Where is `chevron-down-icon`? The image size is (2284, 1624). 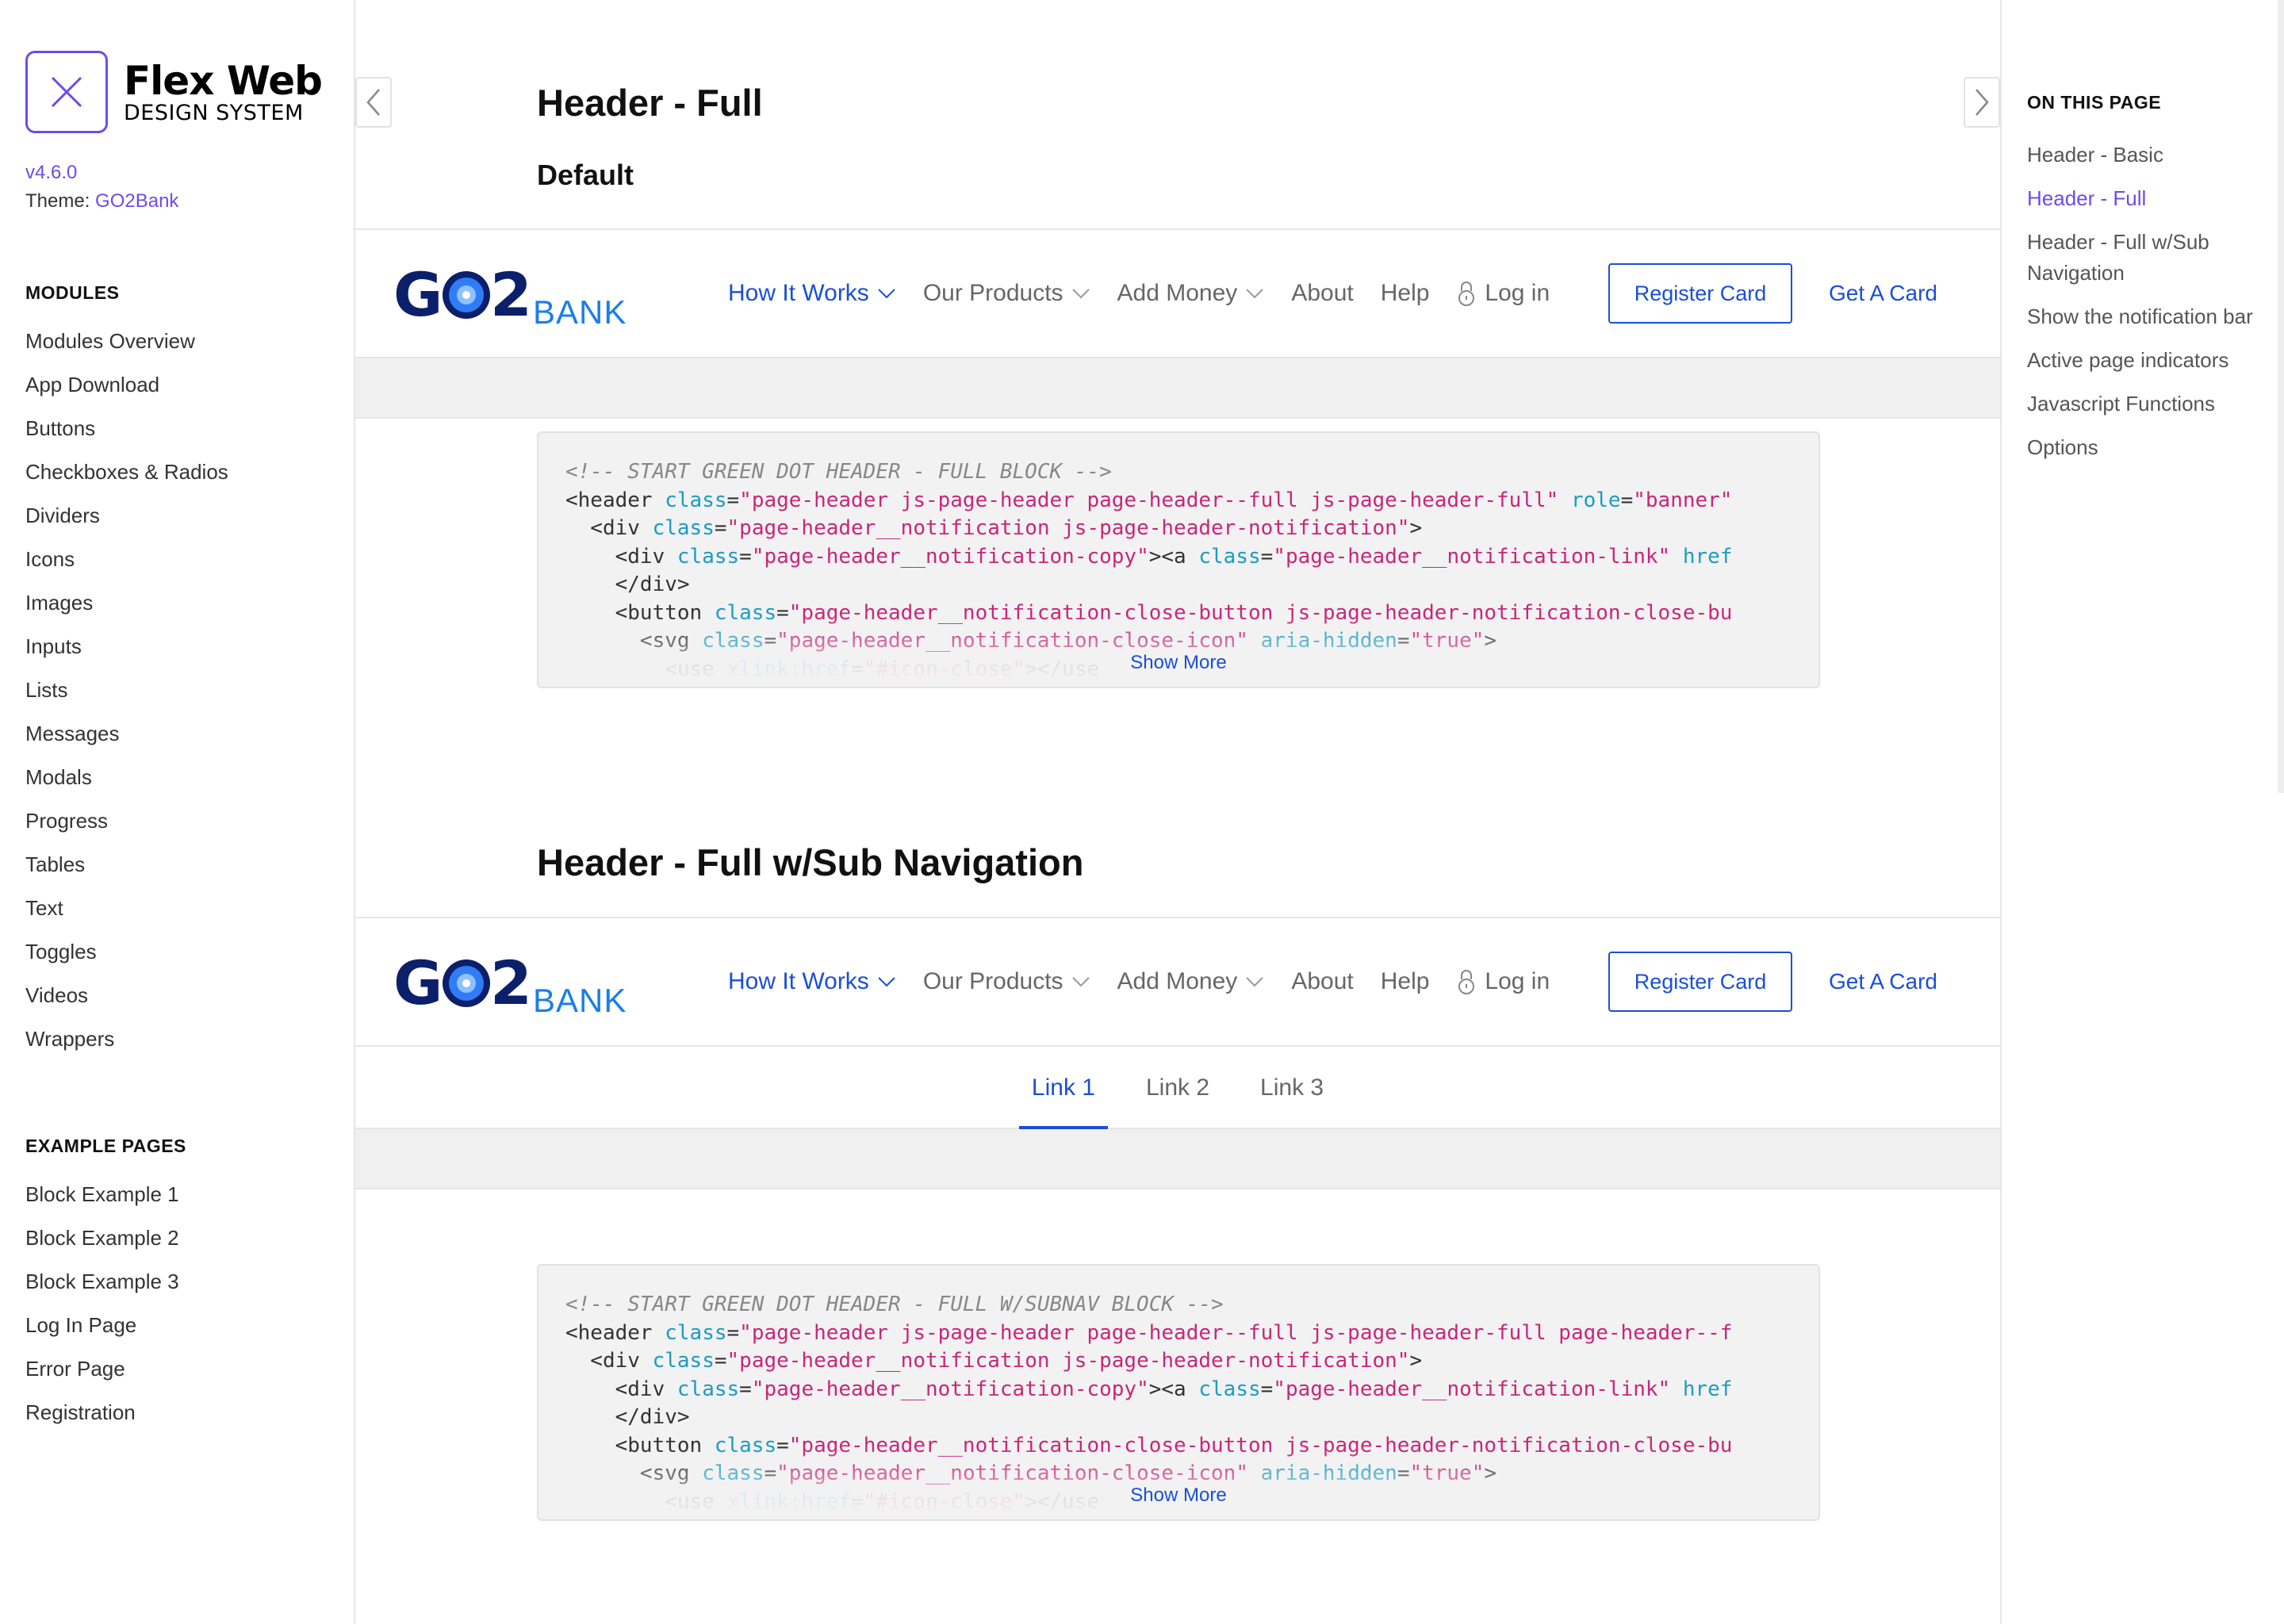
chevron-down-icon is located at coordinates (886, 982).